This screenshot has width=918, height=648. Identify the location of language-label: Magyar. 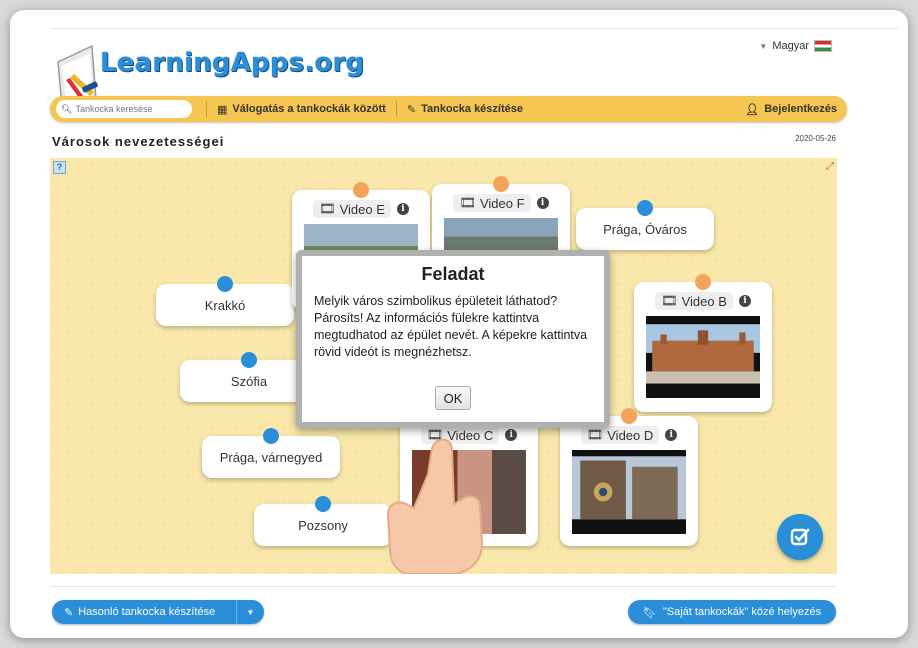
(790, 46).